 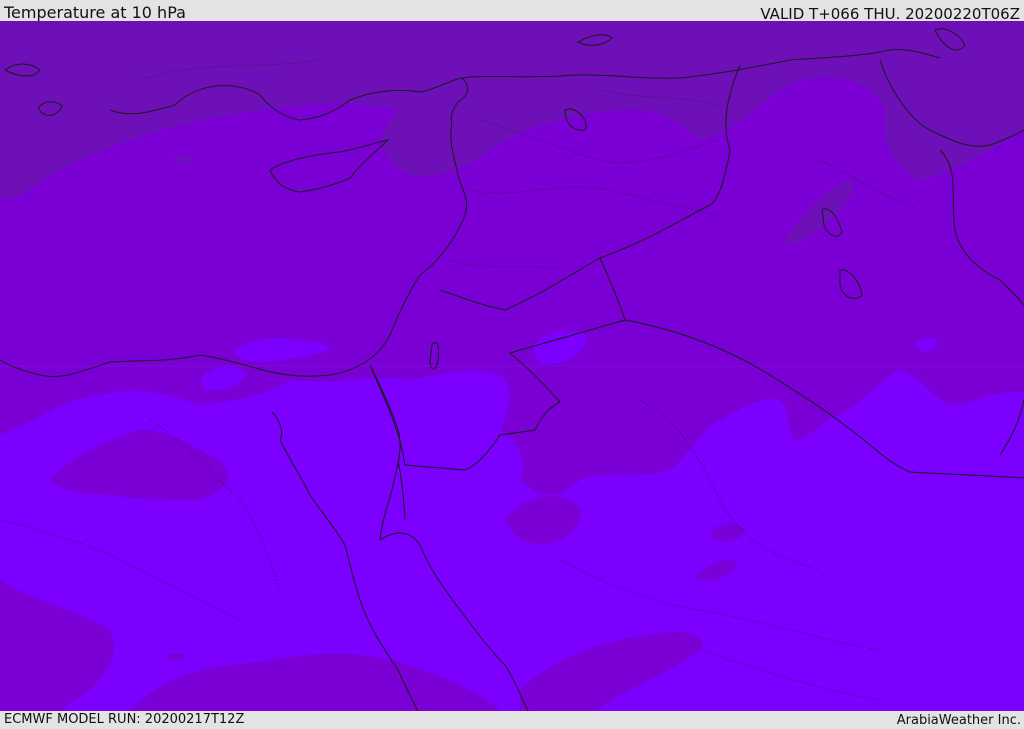 What do you see at coordinates (95, 12) in the screenshot?
I see `map-title: Temperature at 10 hPa` at bounding box center [95, 12].